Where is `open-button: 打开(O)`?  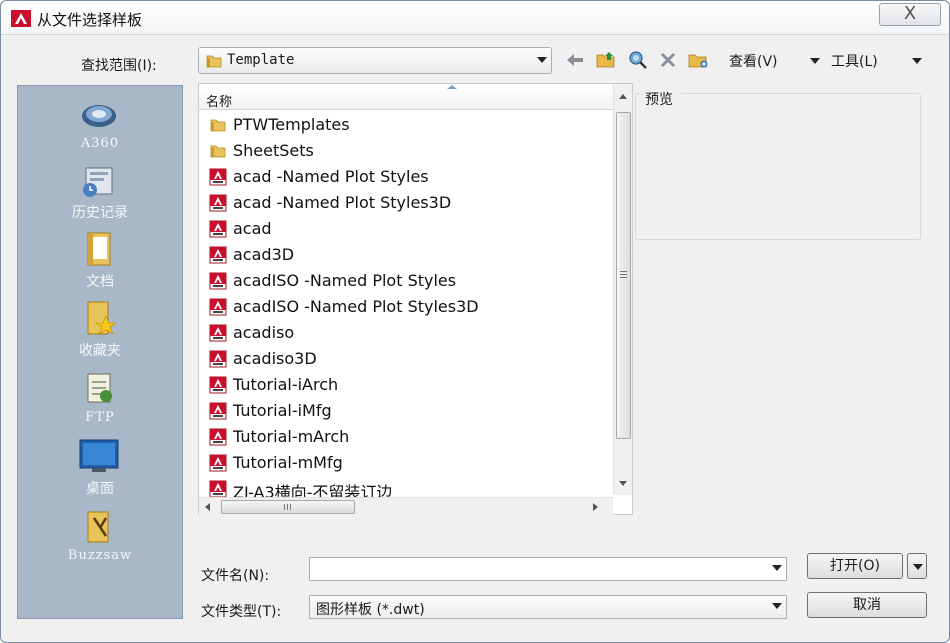
open-button: 打开(O) is located at coordinates (855, 566).